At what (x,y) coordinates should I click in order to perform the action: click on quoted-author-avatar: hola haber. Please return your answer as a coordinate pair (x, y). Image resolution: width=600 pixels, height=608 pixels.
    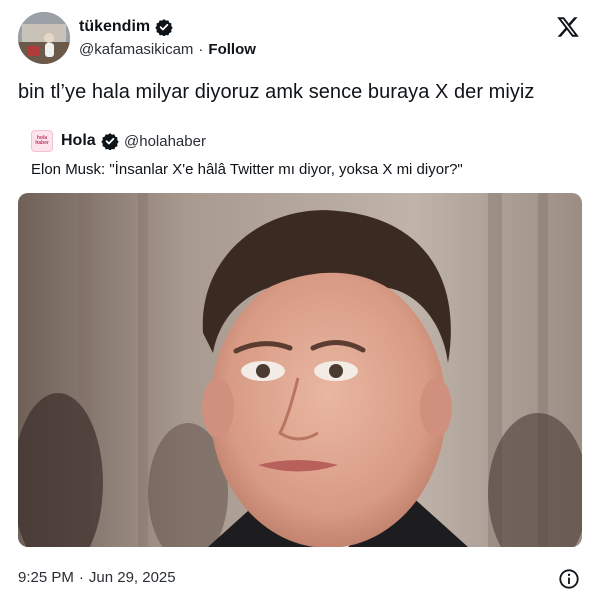
    Looking at the image, I should click on (42, 141).